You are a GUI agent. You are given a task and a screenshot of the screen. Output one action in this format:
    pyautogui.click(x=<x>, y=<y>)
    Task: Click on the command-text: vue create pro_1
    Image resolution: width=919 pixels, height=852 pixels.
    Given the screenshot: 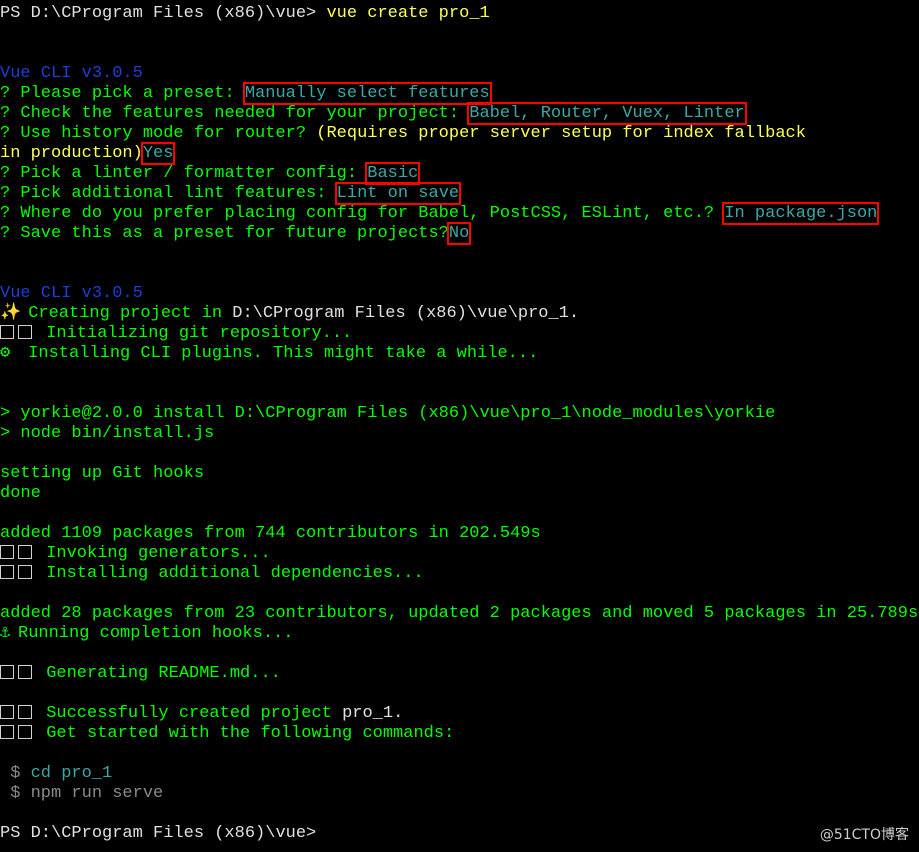 What is the action you would take?
    pyautogui.click(x=408, y=13)
    